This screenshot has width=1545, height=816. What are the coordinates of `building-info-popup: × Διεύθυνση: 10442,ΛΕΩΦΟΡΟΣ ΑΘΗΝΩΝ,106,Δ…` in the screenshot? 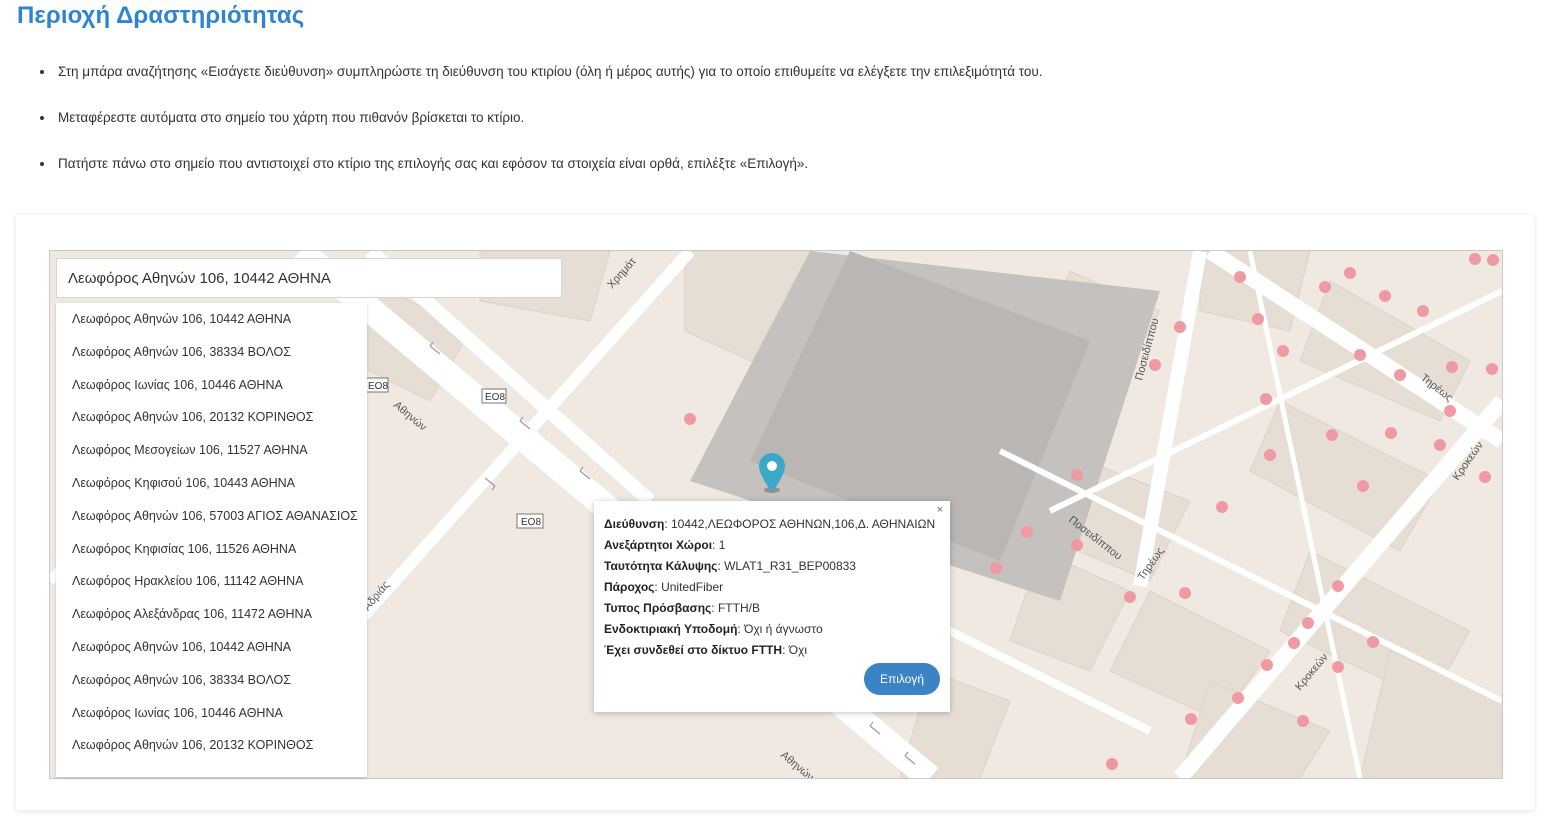 It's located at (772, 606).